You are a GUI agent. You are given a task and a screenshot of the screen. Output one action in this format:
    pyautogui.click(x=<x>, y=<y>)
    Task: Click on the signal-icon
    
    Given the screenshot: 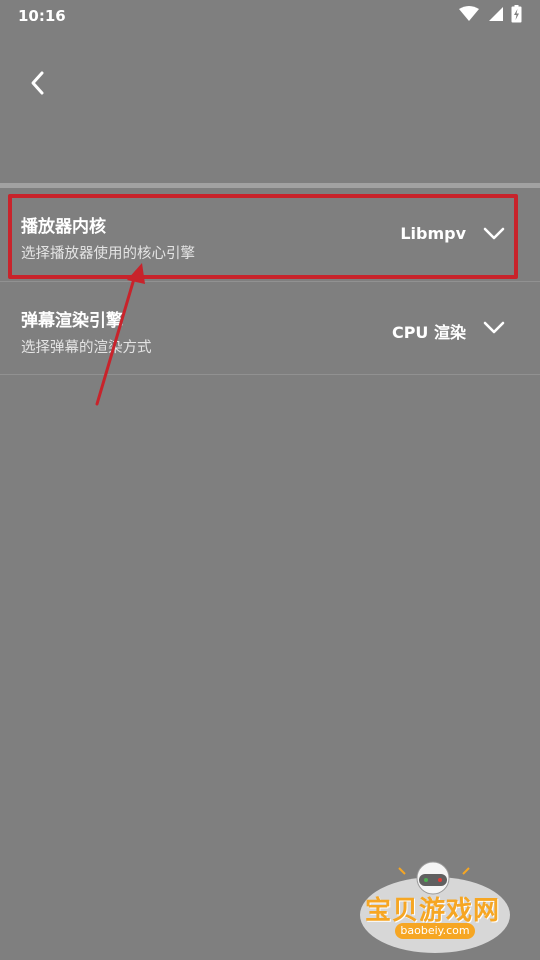 What is the action you would take?
    pyautogui.click(x=495, y=16)
    